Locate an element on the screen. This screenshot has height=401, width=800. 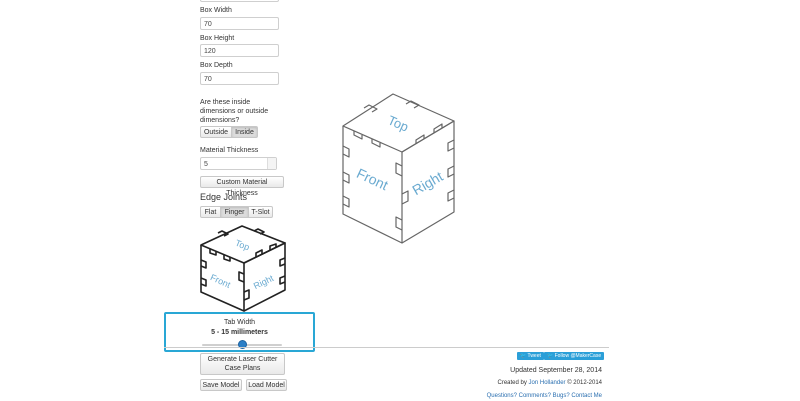
created-prefix: Created by is located at coordinates (513, 383).